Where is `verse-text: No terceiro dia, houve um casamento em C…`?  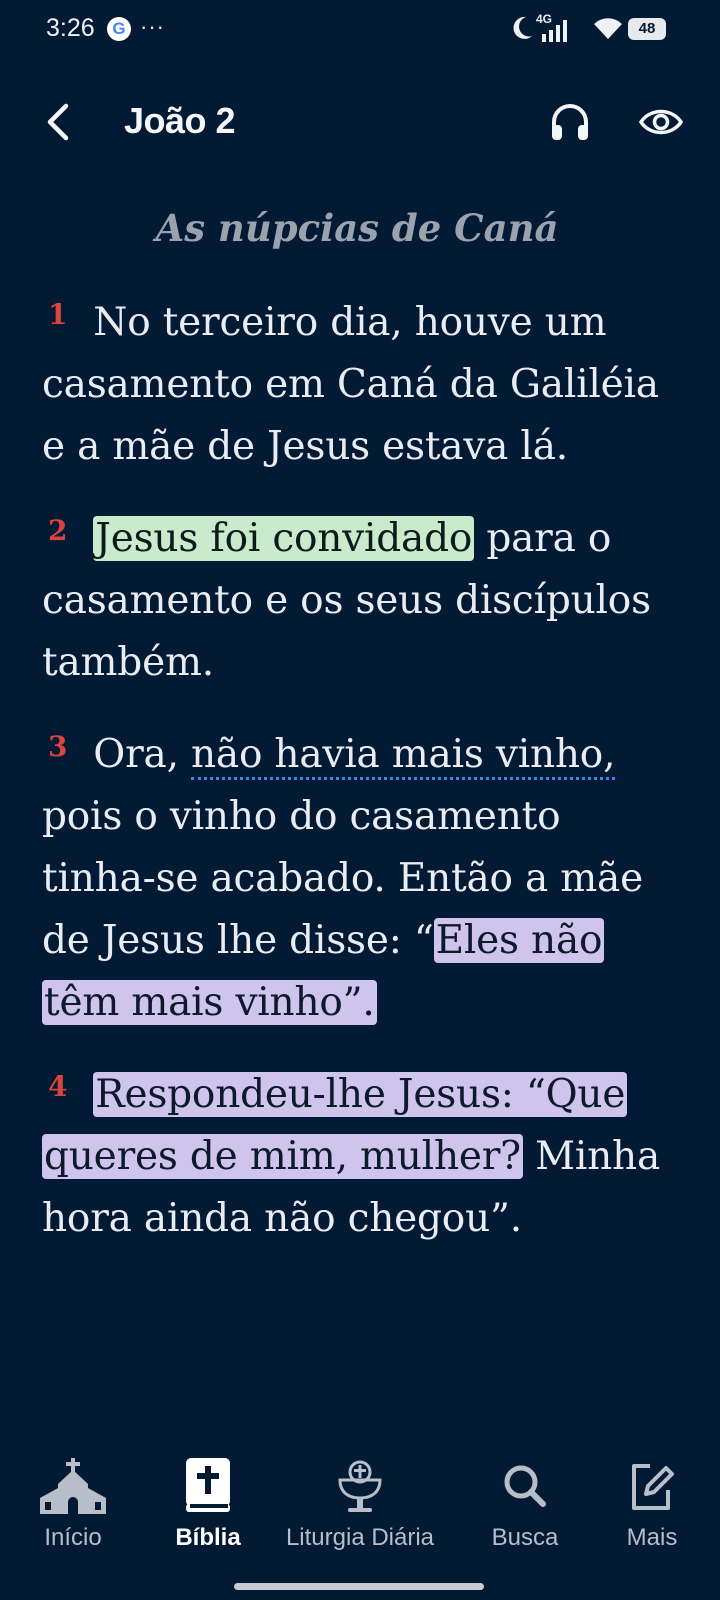
verse-text: No terceiro dia, houve um casamento em C… is located at coordinates (350, 384).